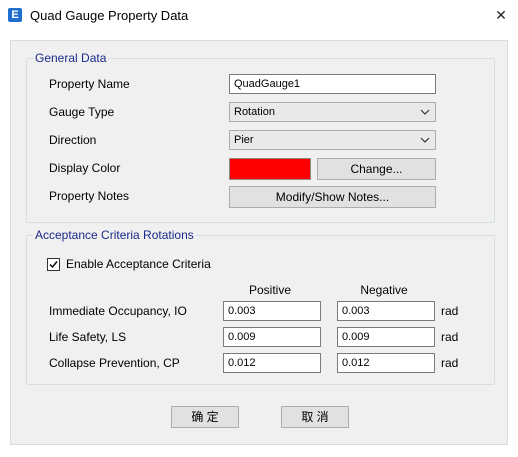 Image resolution: width=518 pixels, height=457 pixels. What do you see at coordinates (109, 15) in the screenshot?
I see `window-title: Quad Gauge Property Data` at bounding box center [109, 15].